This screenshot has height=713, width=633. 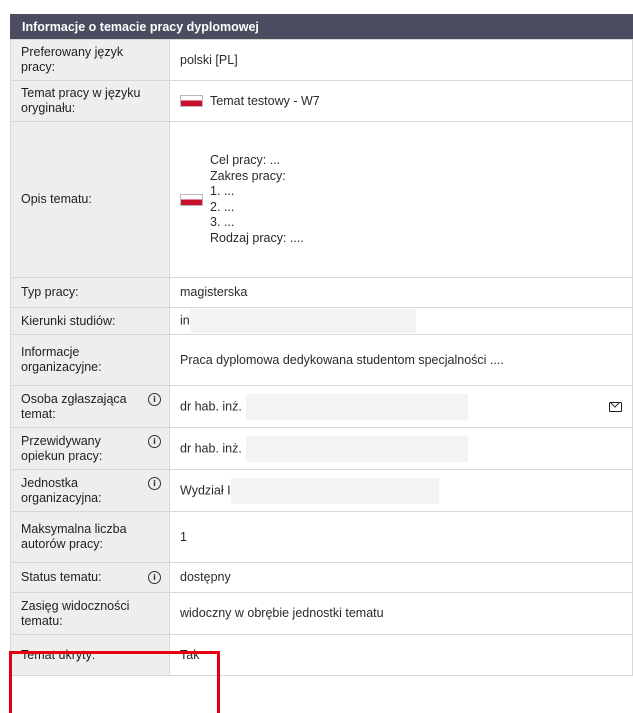 What do you see at coordinates (265, 100) in the screenshot?
I see `value-title: Temat testowy - W7` at bounding box center [265, 100].